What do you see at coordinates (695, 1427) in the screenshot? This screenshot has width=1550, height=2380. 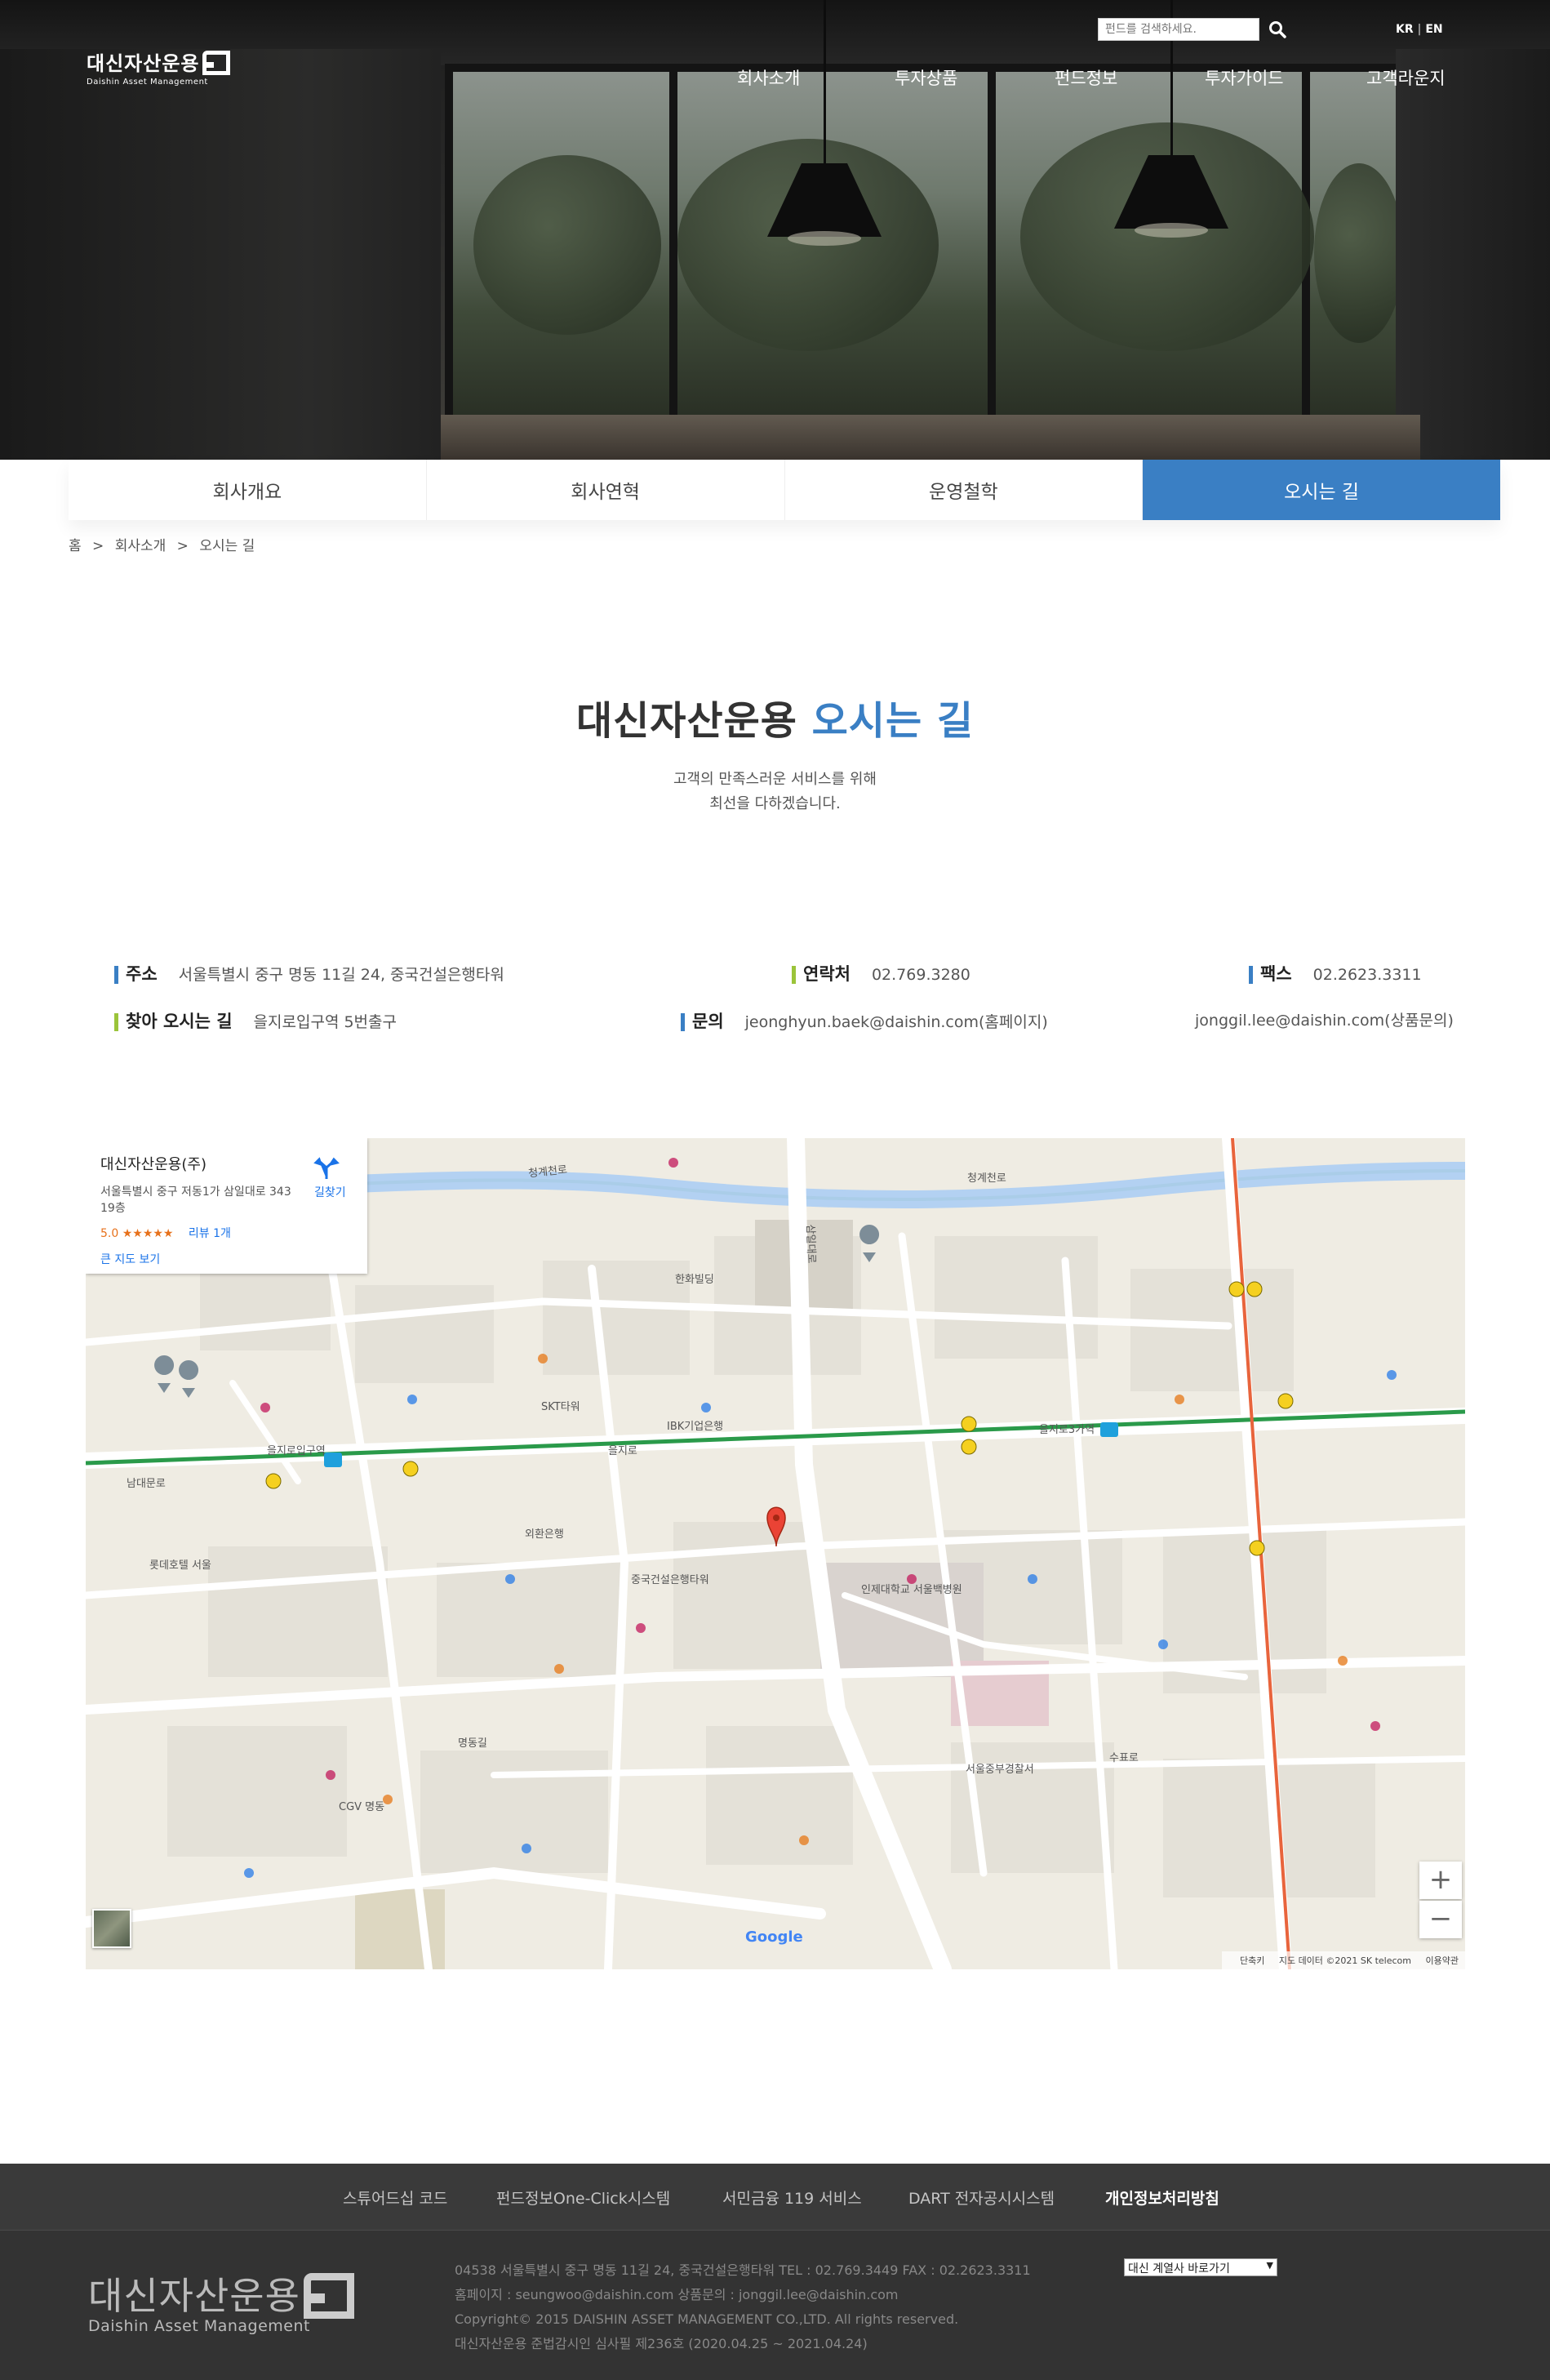 I see `map-label: IBK기업은행` at bounding box center [695, 1427].